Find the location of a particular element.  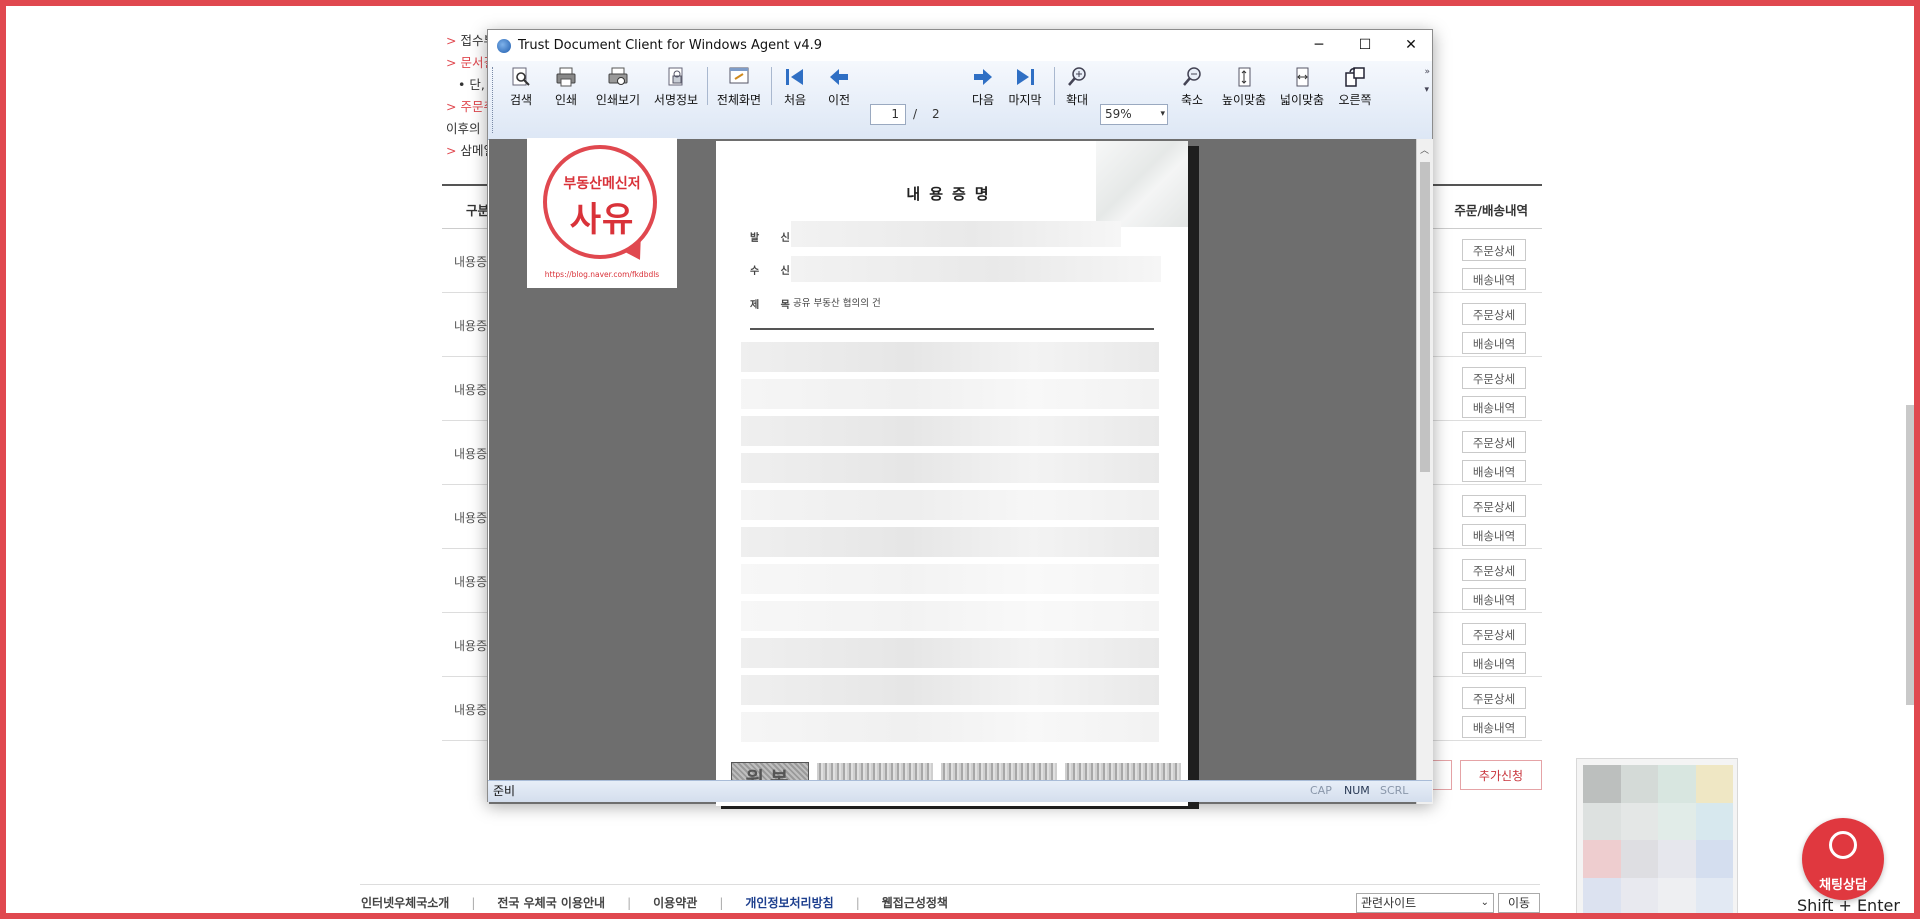

search-icon is located at coordinates (521, 76).